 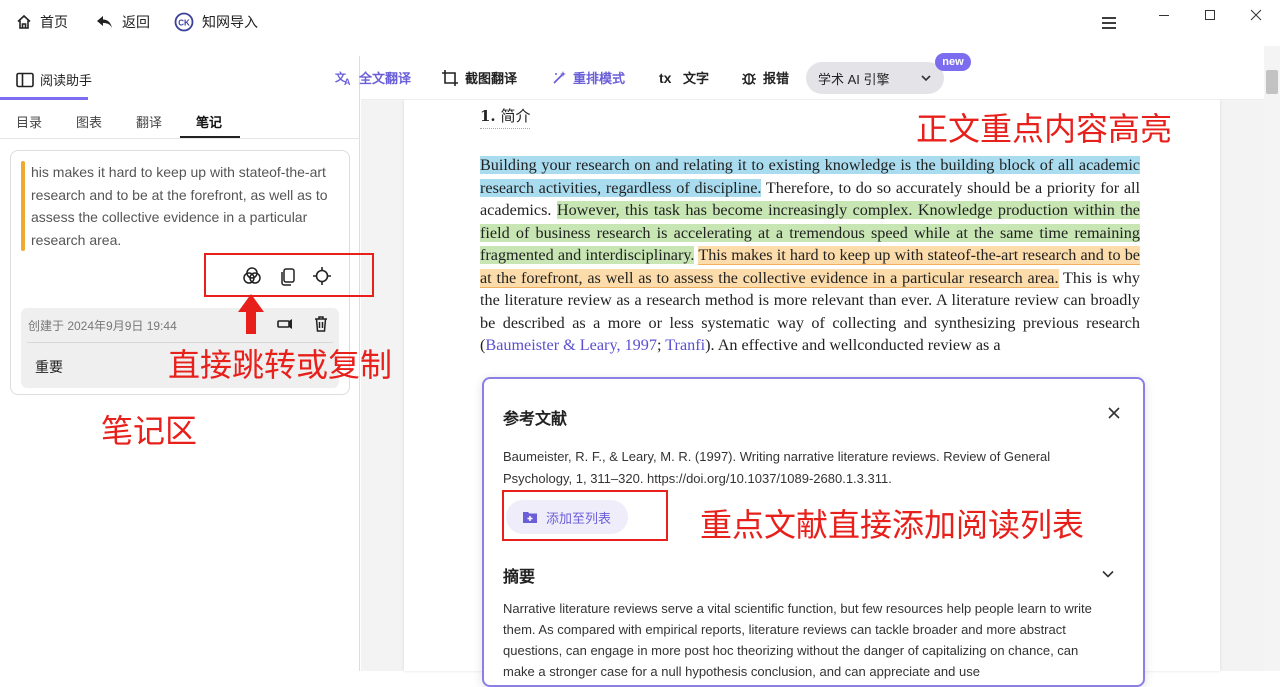 I want to click on ai-engine-label: 学术 AI 引擎, so click(x=854, y=79).